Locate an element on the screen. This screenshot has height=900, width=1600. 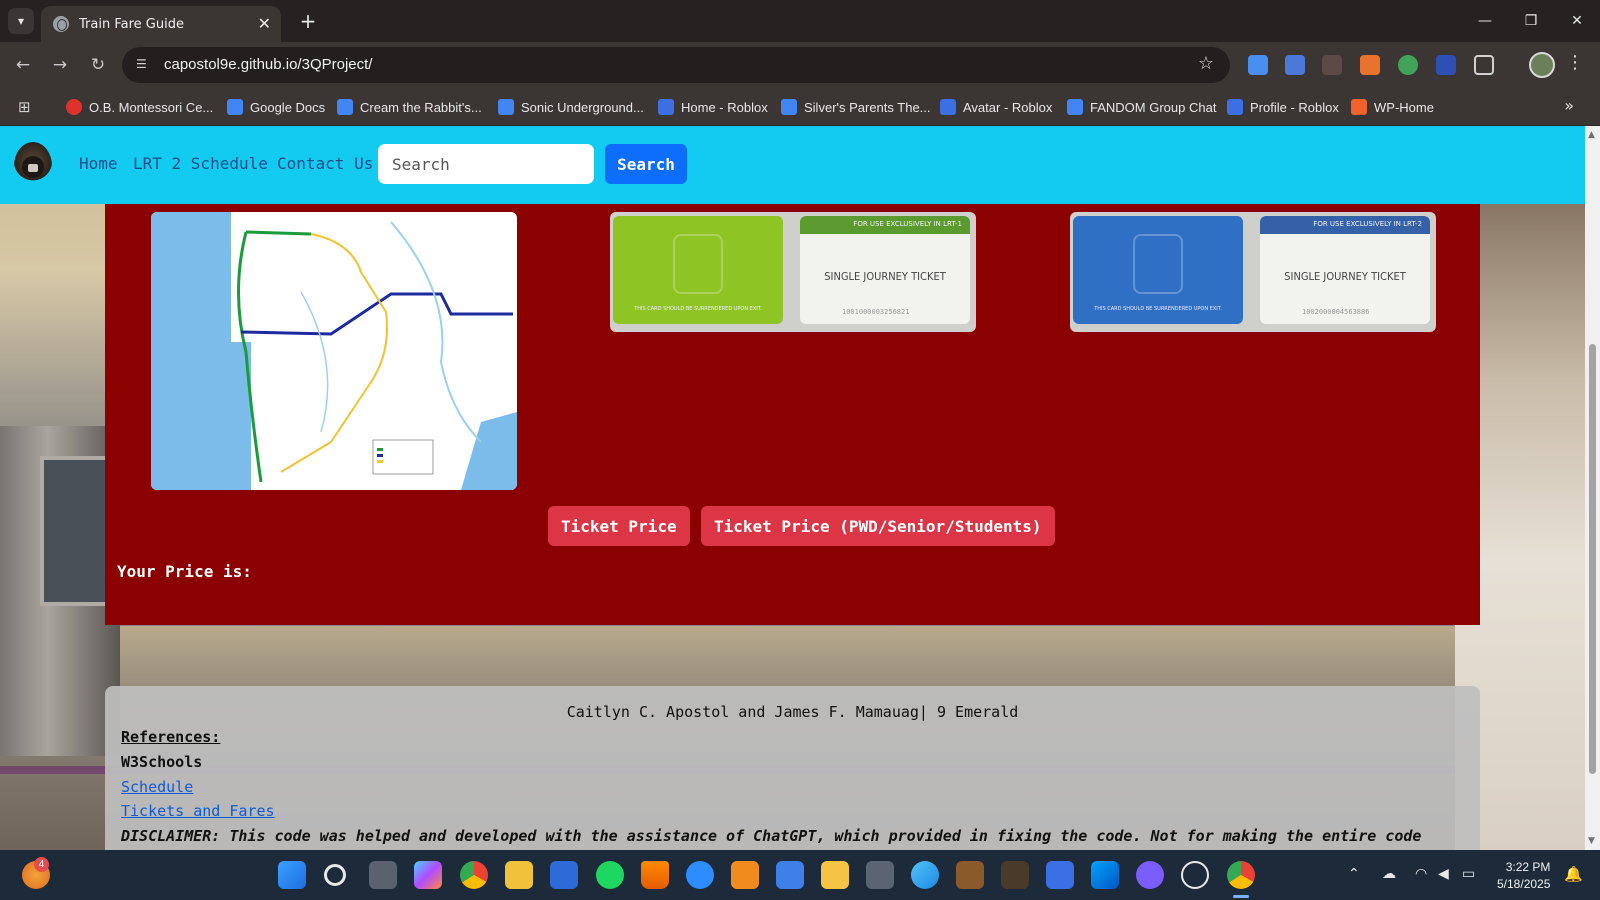
reference-link-tickets-fares: Tickets and Fares is located at coordinates (198, 811).